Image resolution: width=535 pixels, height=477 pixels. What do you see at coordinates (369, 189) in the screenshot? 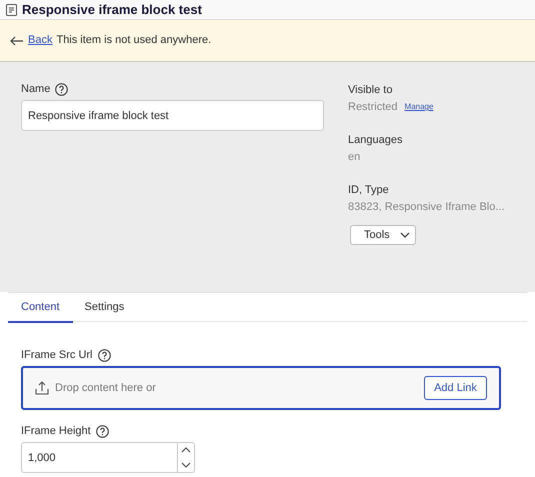
I see `info-label: ID, Type` at bounding box center [369, 189].